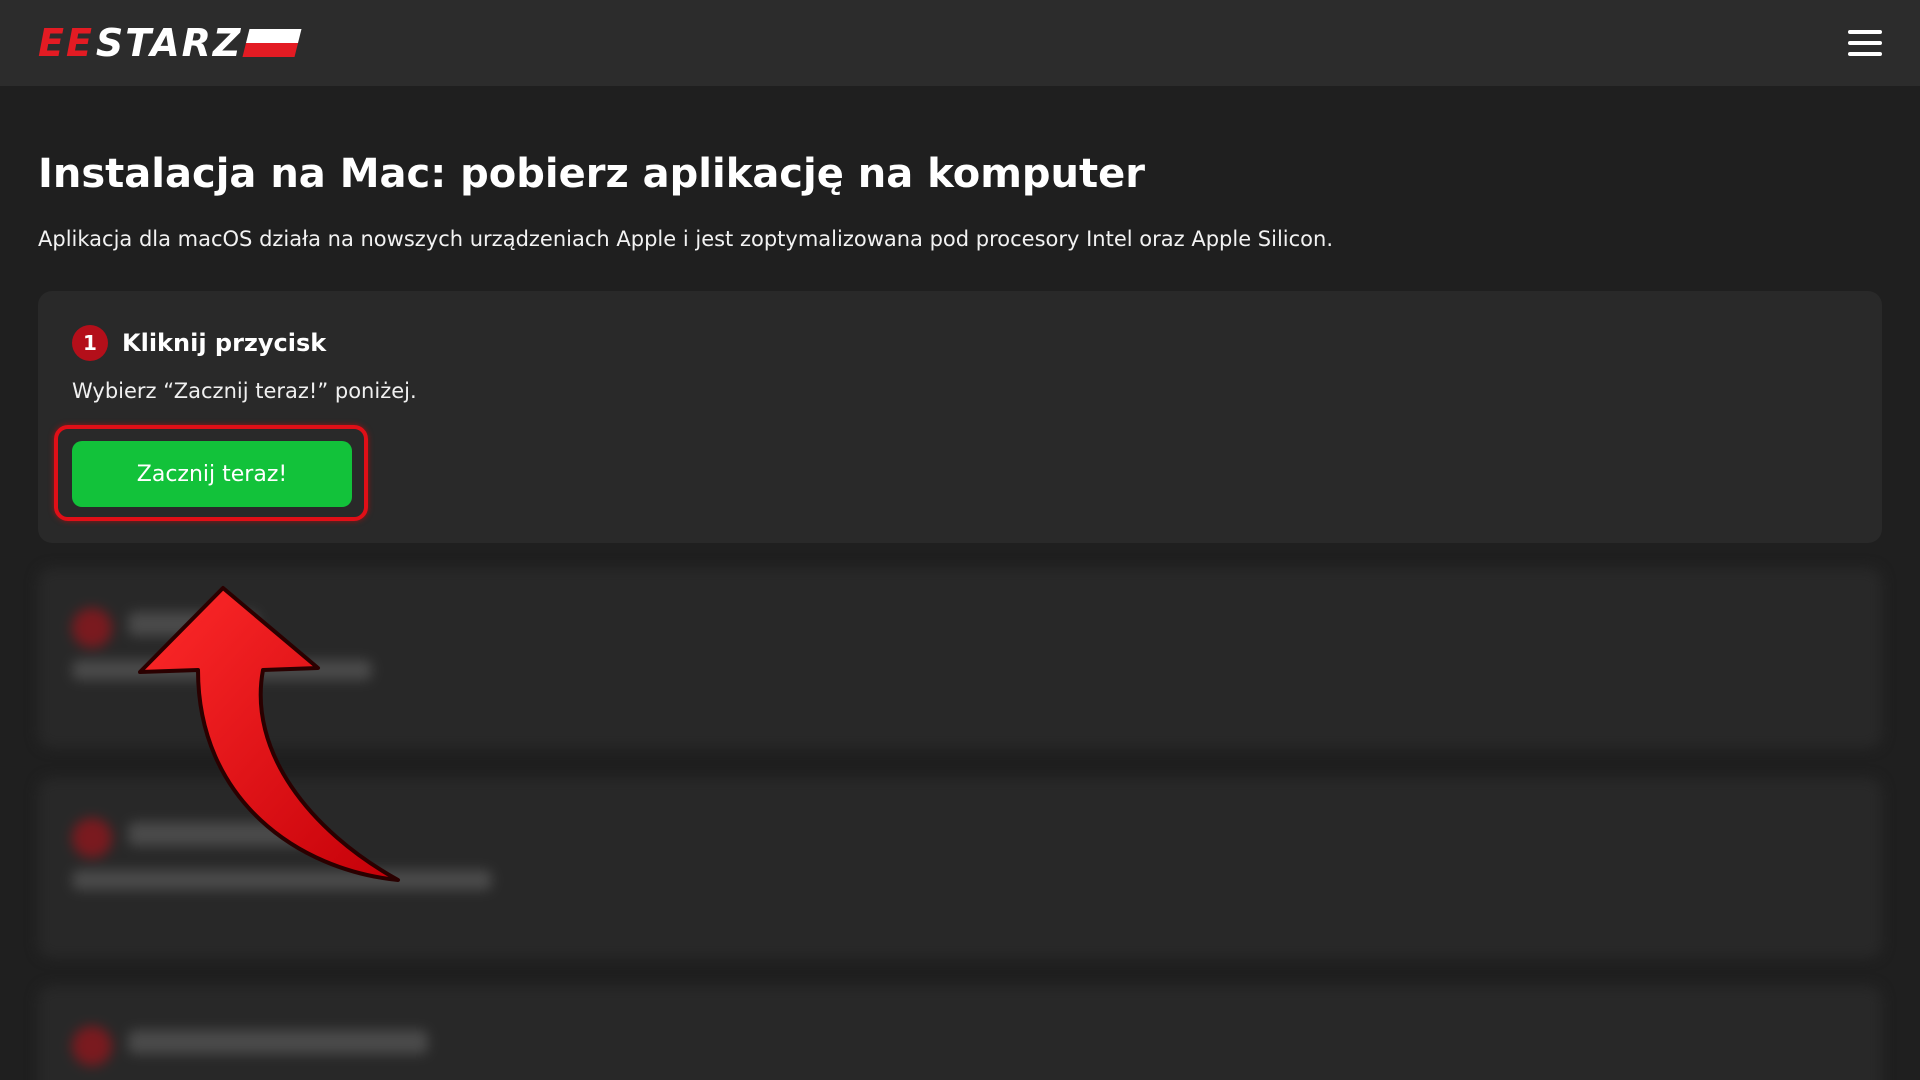  I want to click on step-header: 1 Kliknij przycisk, so click(199, 343).